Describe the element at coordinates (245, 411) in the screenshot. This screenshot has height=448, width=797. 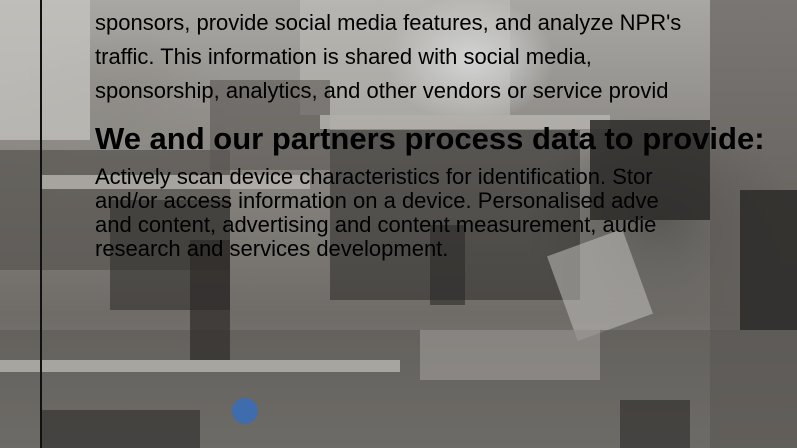
I see `sign-shape` at that location.